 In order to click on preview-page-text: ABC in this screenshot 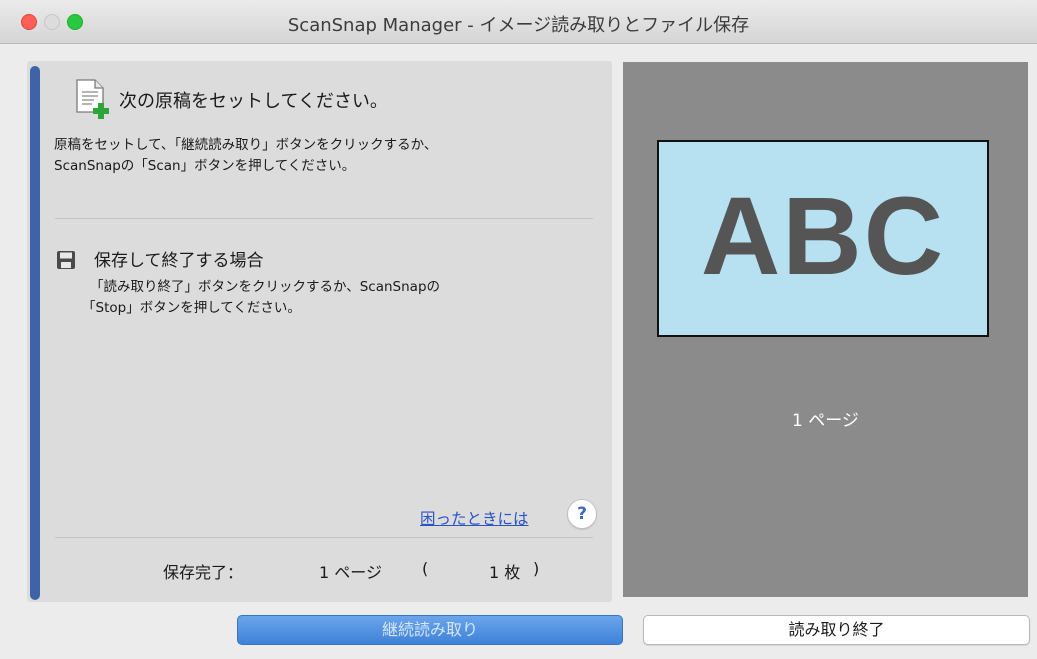, I will do `click(823, 236)`.